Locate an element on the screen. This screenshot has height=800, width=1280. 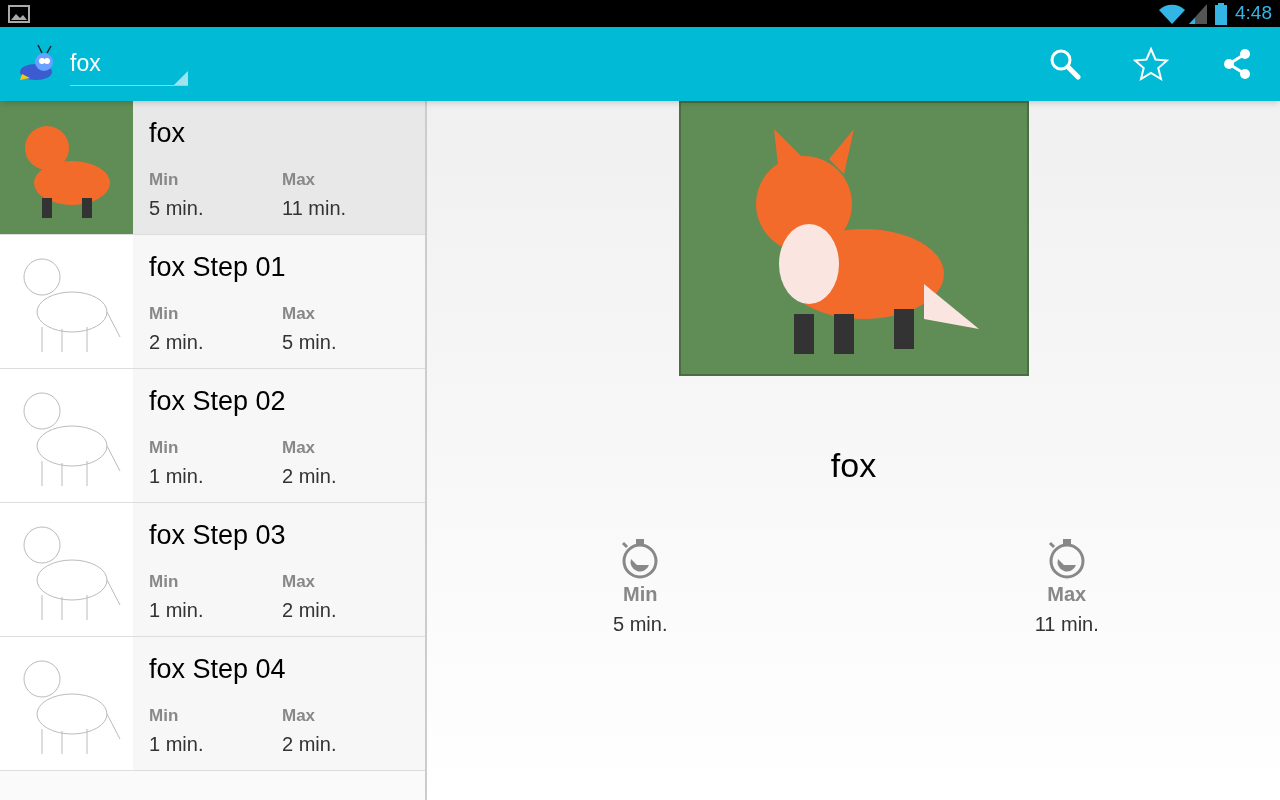
star-icon is located at coordinates (1151, 64).